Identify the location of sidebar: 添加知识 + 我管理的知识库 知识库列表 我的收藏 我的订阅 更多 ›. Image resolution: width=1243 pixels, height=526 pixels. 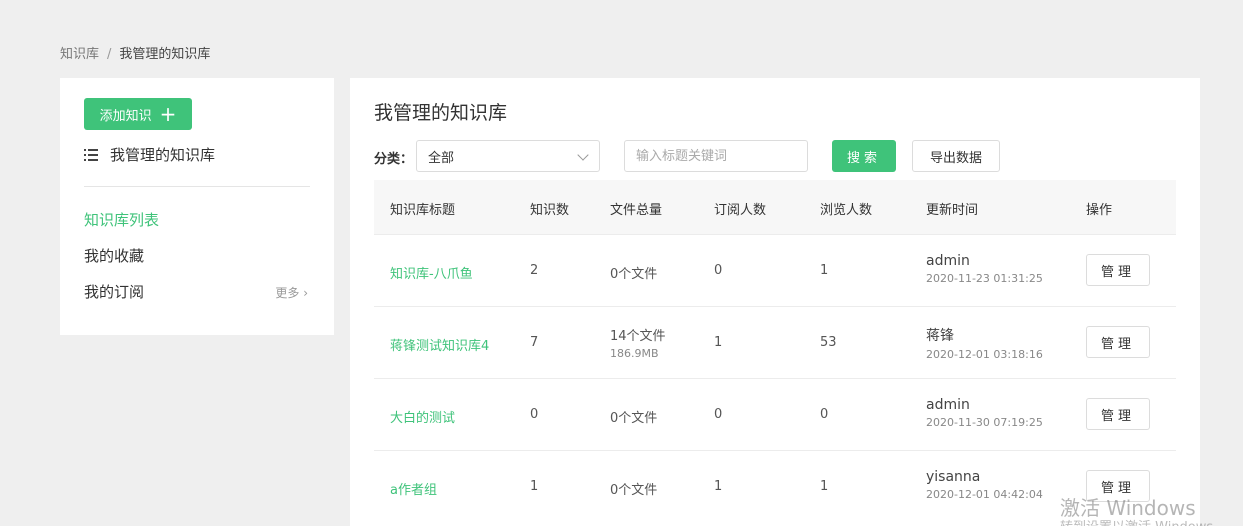
(197, 206).